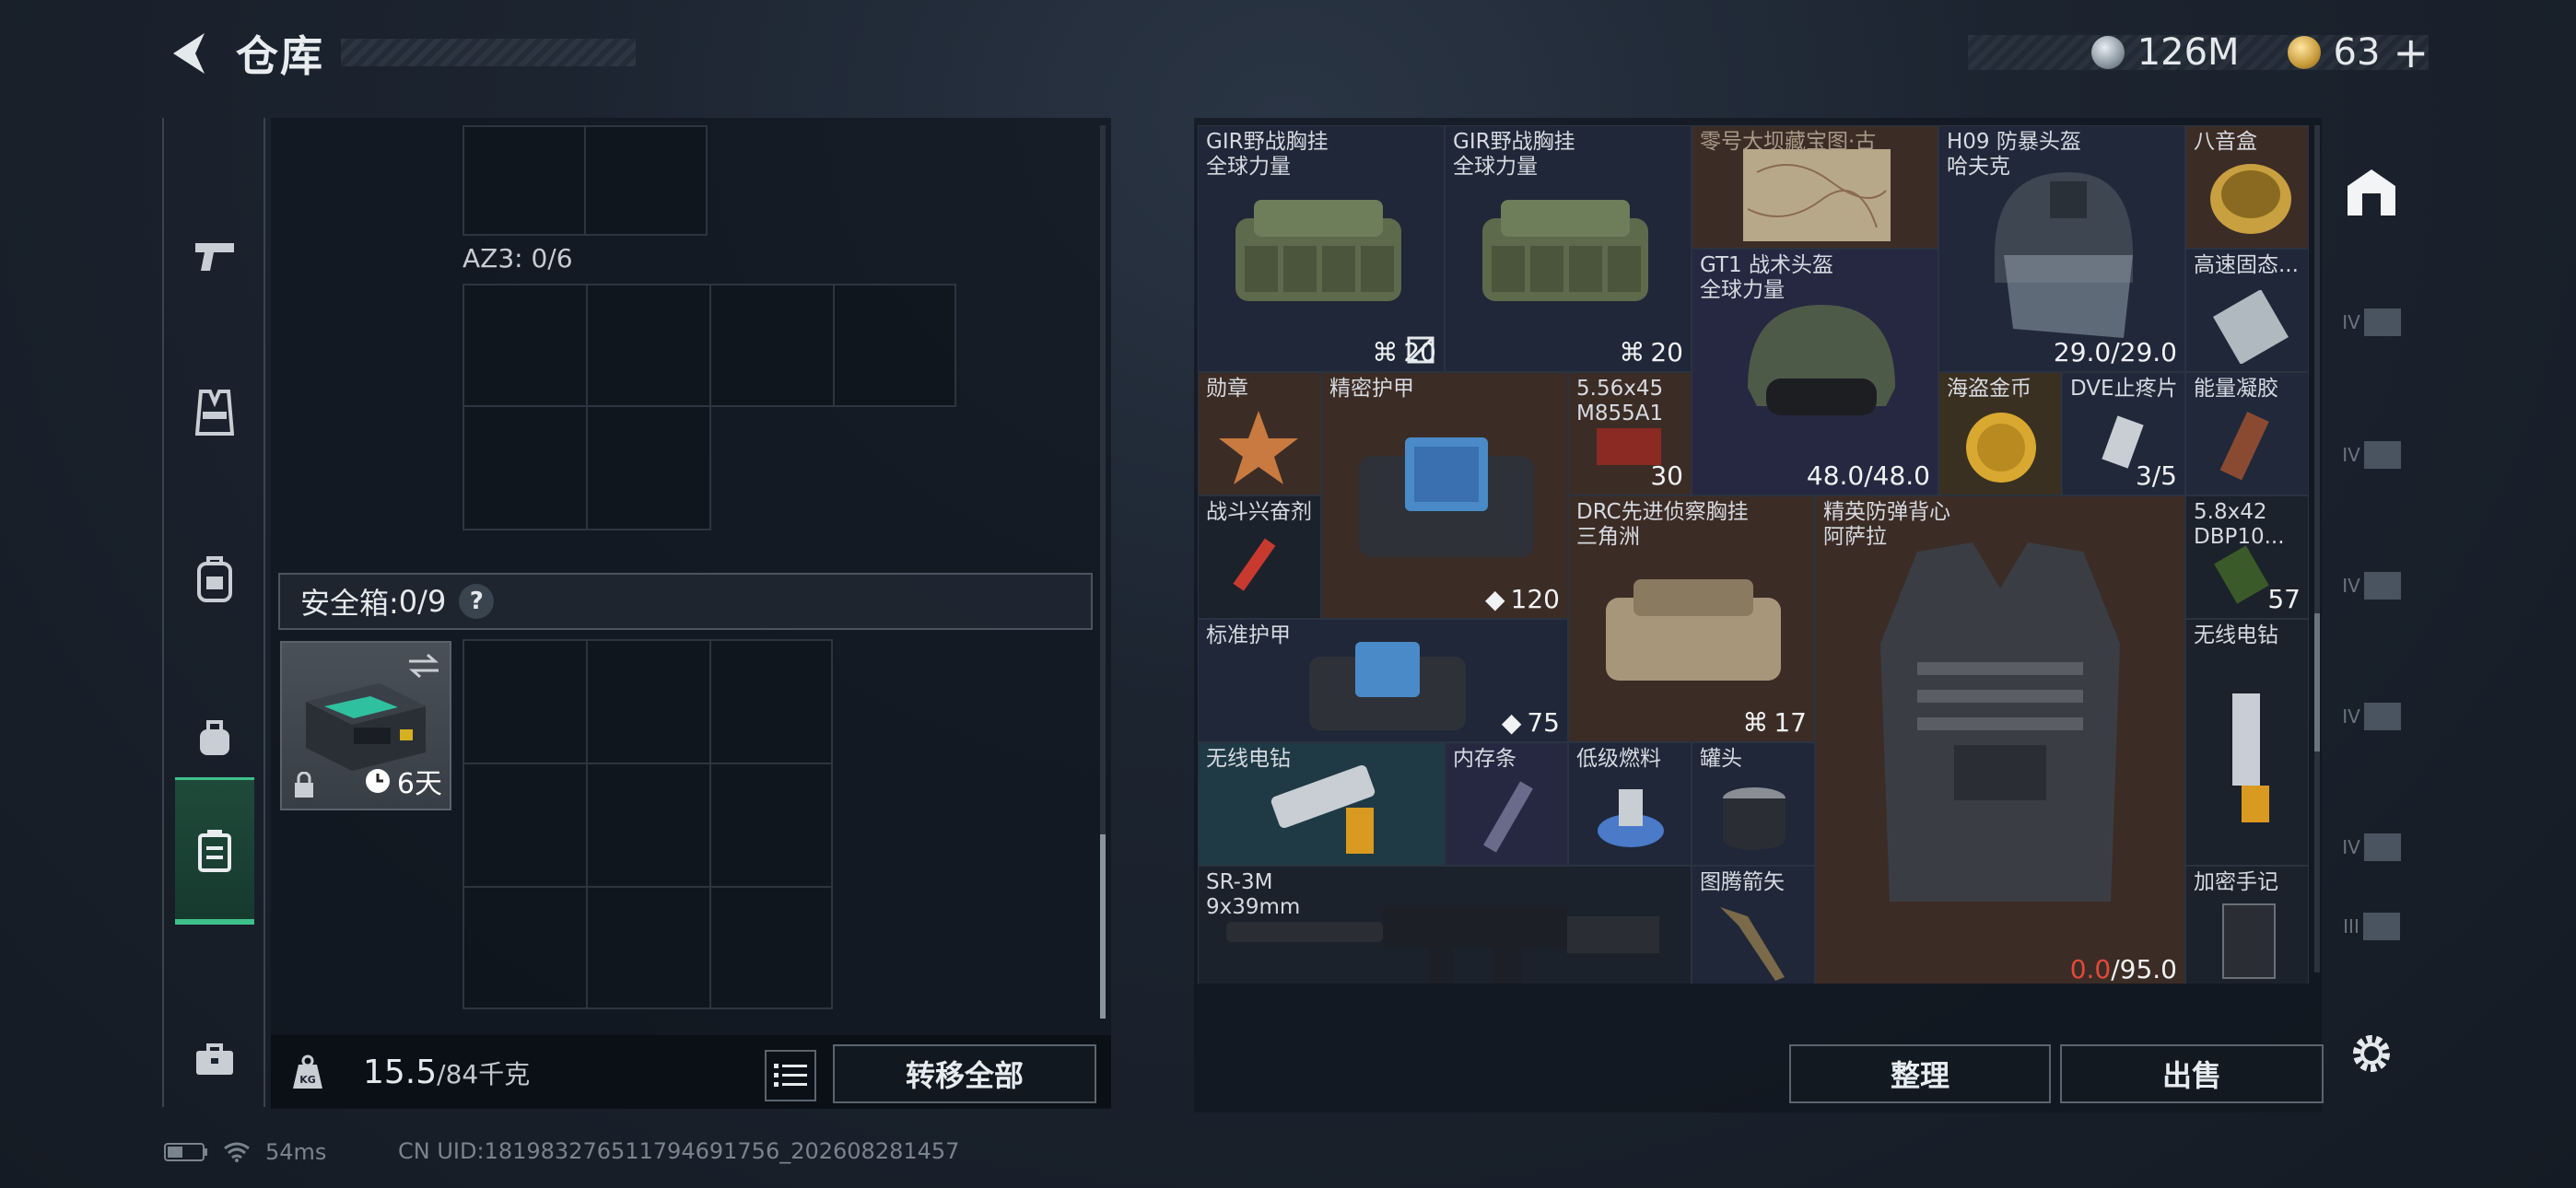 Image resolution: width=2576 pixels, height=1188 pixels. Describe the element at coordinates (1815, 372) in the screenshot. I see `item-gt1-helmet: GT1 战术头盔 全球力量 48.0/48.0` at that location.